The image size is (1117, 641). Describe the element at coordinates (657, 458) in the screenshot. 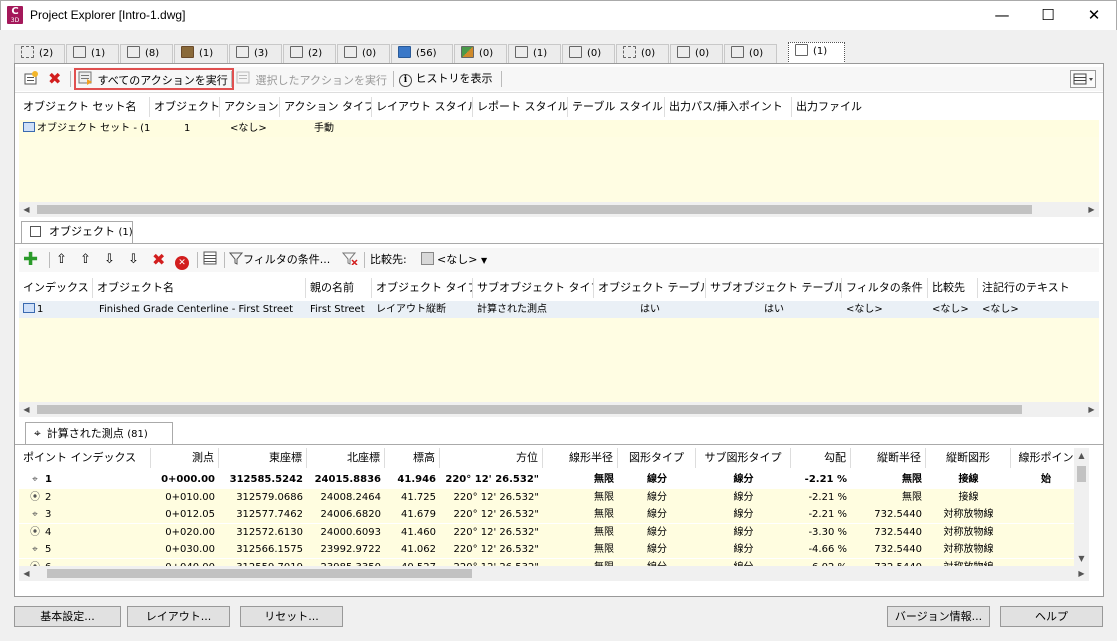

I see `col-geometry-type: 図形タイプ` at that location.